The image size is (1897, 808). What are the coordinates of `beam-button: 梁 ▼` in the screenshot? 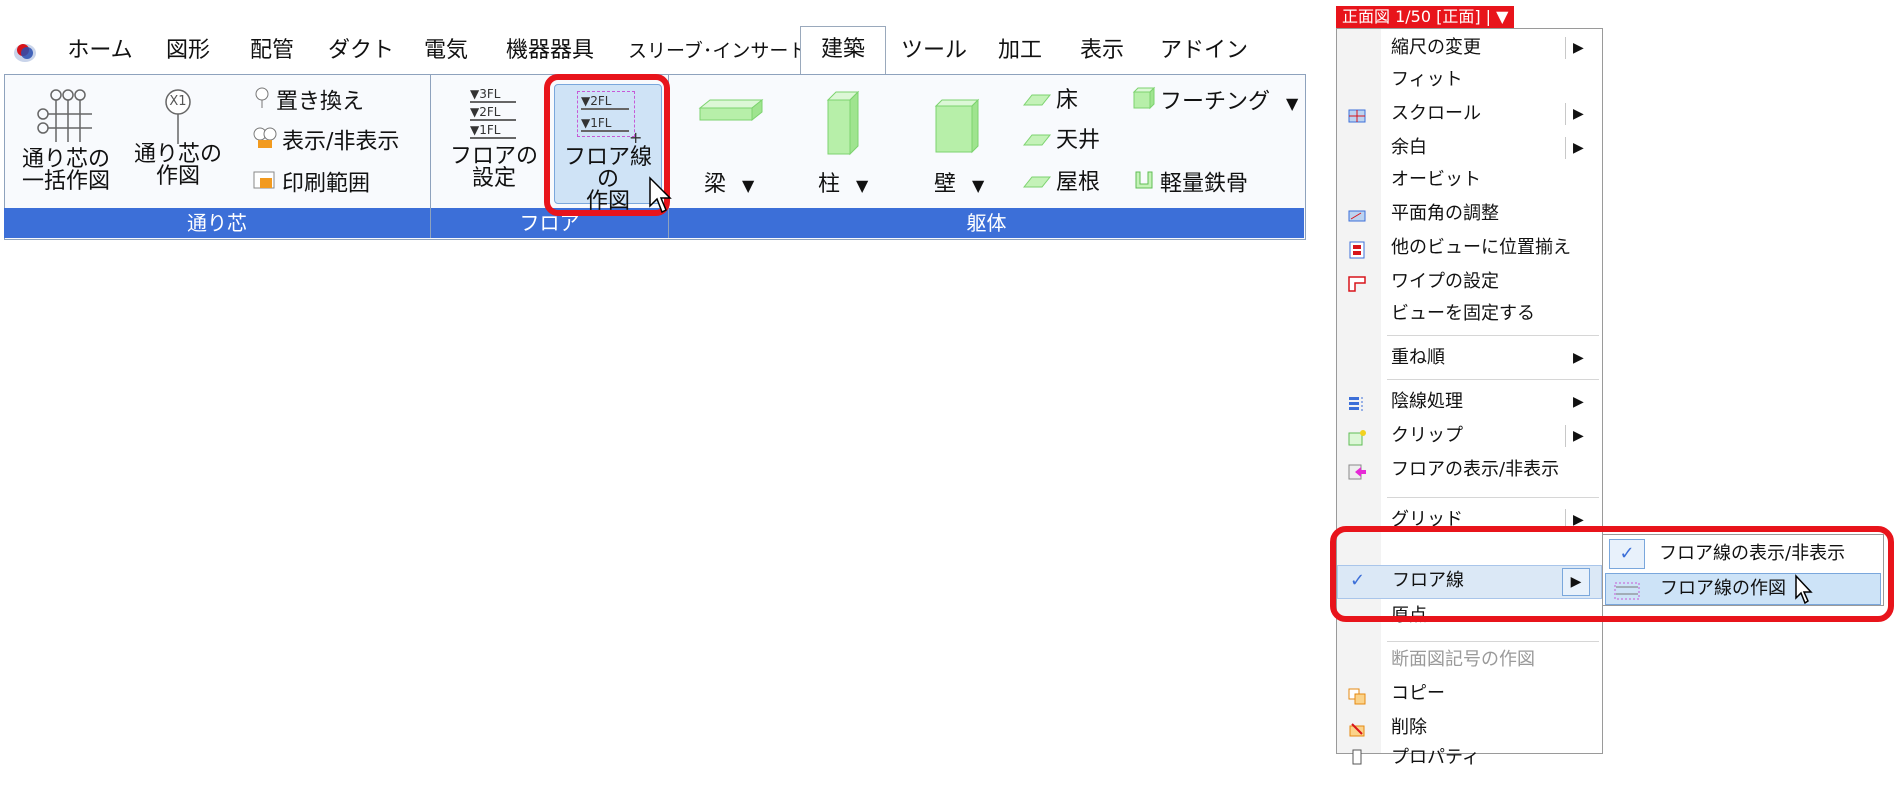 It's located at (729, 185).